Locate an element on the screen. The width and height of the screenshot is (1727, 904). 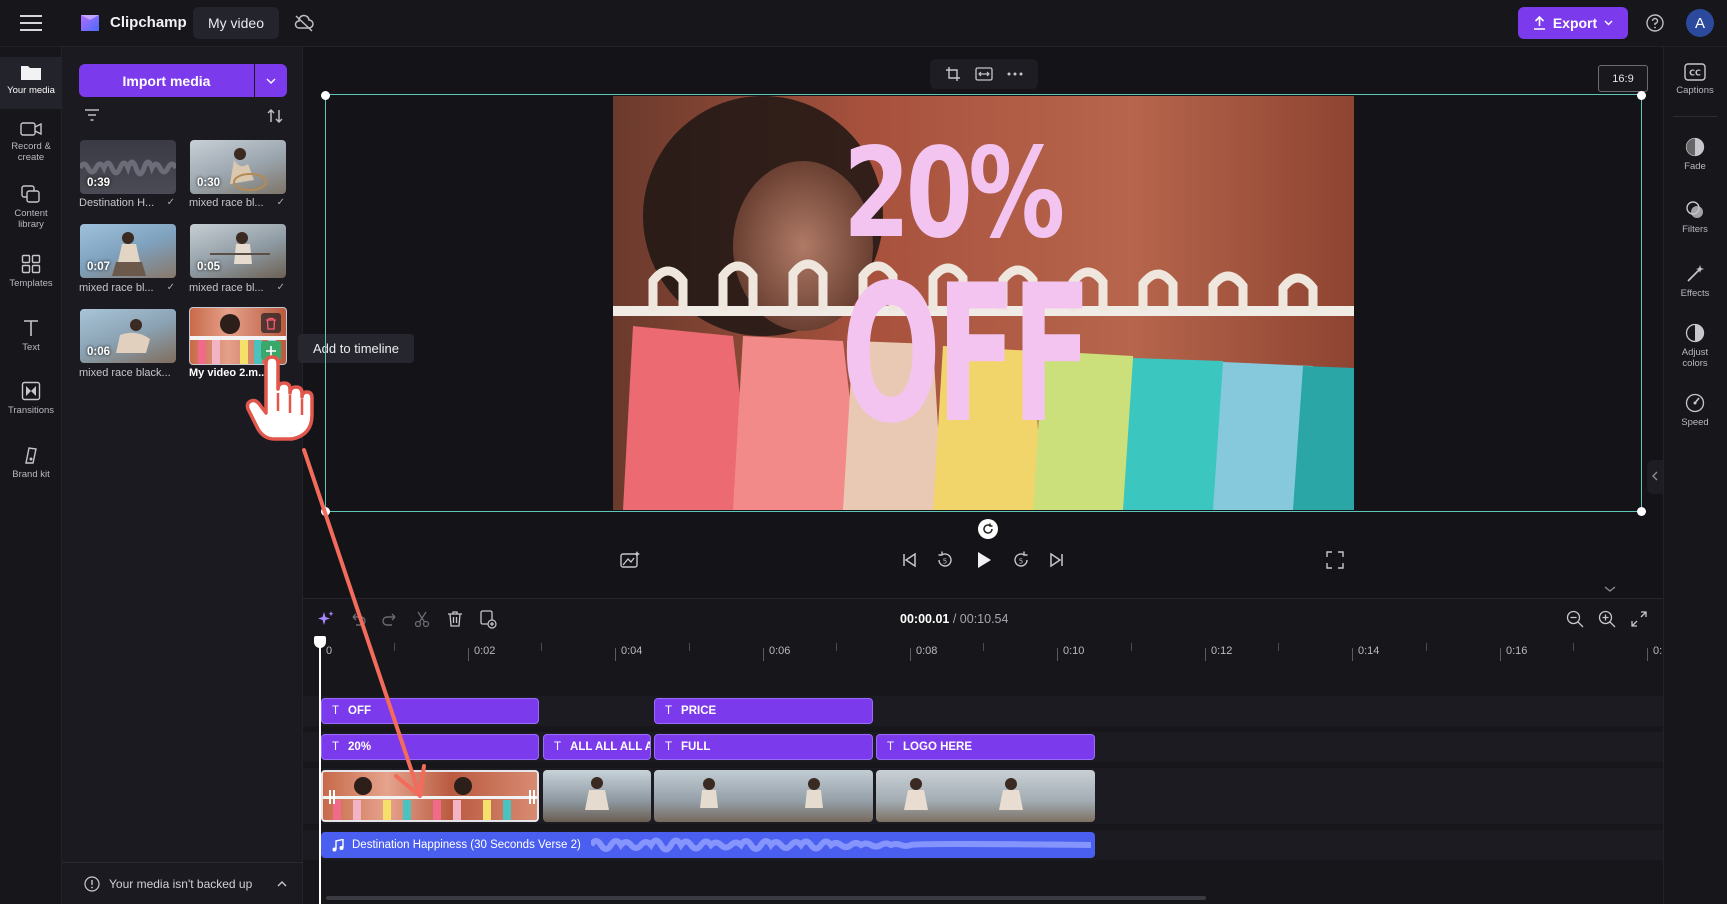
fit-icon is located at coordinates (984, 74).